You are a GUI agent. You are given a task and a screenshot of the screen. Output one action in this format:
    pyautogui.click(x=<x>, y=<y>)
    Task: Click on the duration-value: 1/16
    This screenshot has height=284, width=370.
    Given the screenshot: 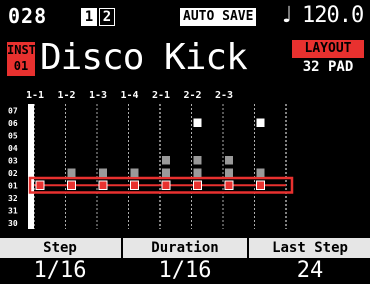 What is the action you would take?
    pyautogui.click(x=185, y=271)
    